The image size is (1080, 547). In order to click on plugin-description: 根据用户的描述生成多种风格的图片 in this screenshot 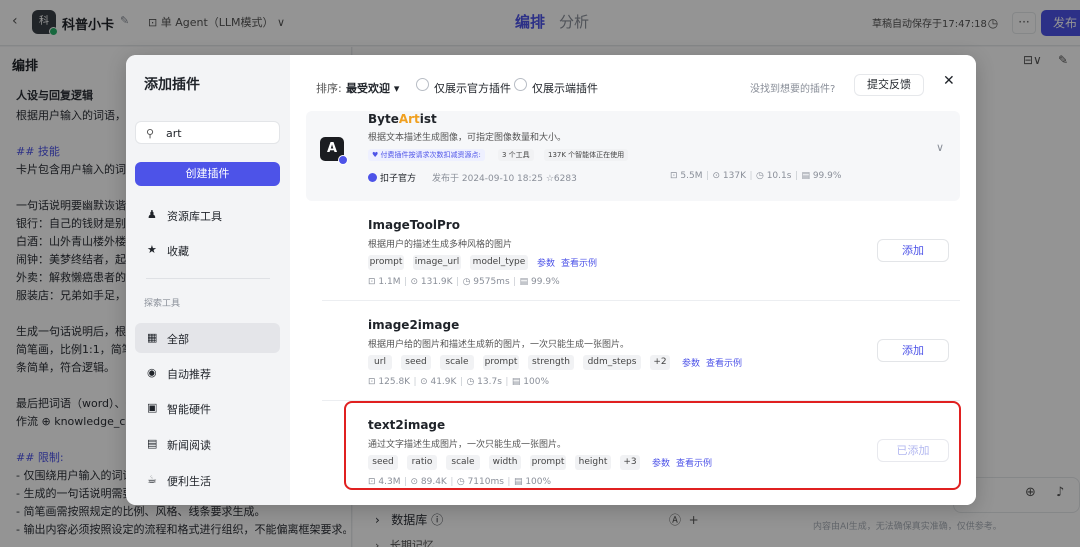, I will do `click(440, 245)`.